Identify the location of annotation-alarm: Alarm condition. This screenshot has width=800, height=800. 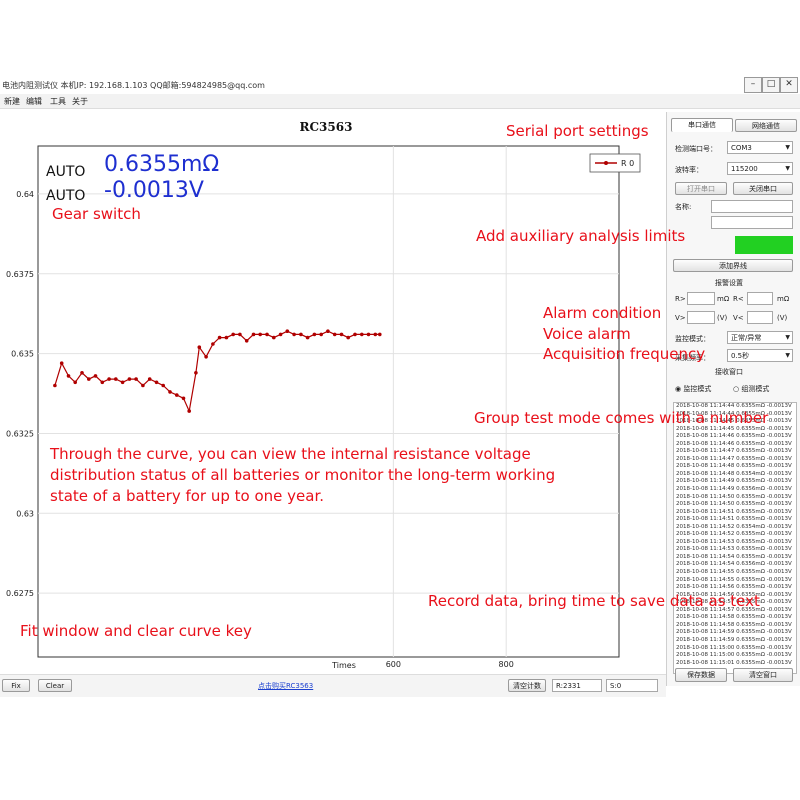
(602, 313).